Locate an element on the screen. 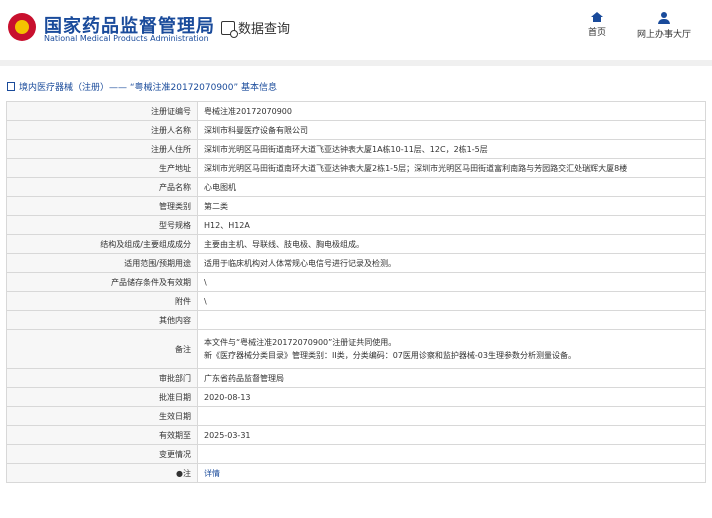 Image resolution: width=712 pixels, height=518 pixels. table-row: 结构及组成/主要组成成分 主要由主机、导联线、肢电极、胸电极组成。 is located at coordinates (356, 244).